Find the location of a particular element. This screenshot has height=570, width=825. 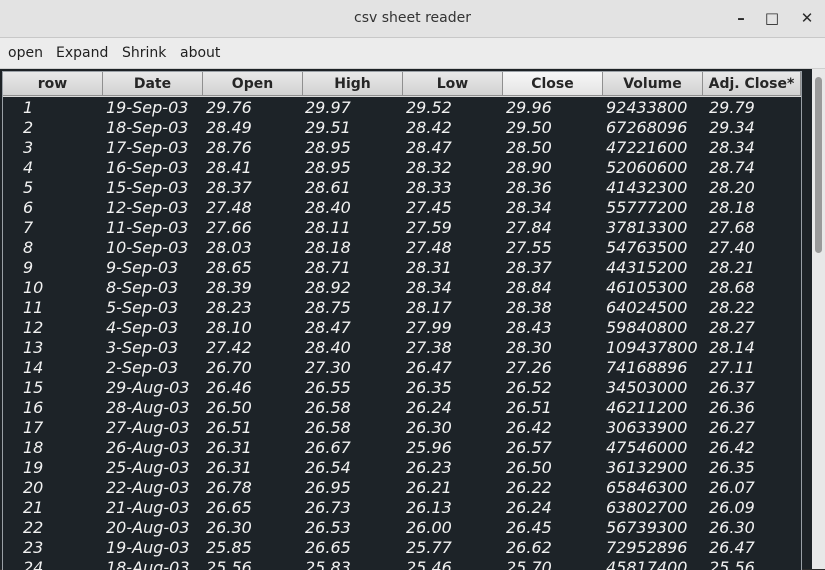

table-cell: 27.40 is located at coordinates (732, 247).